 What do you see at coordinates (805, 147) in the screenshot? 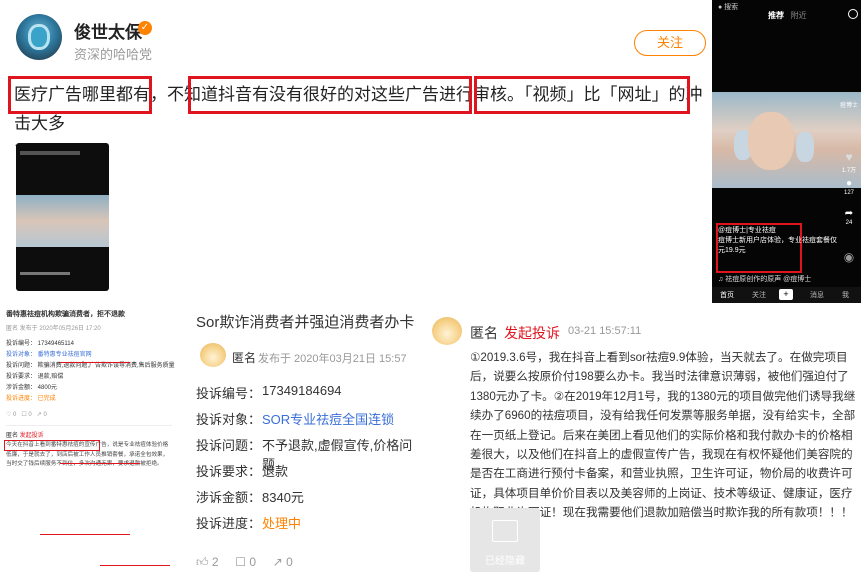
I see `glove-right` at bounding box center [805, 147].